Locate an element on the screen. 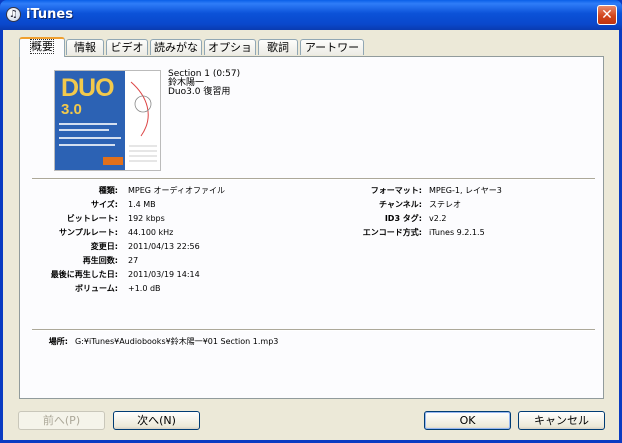 Image resolution: width=622 pixels, height=443 pixels. field-value-play-count: 27 is located at coordinates (133, 260).